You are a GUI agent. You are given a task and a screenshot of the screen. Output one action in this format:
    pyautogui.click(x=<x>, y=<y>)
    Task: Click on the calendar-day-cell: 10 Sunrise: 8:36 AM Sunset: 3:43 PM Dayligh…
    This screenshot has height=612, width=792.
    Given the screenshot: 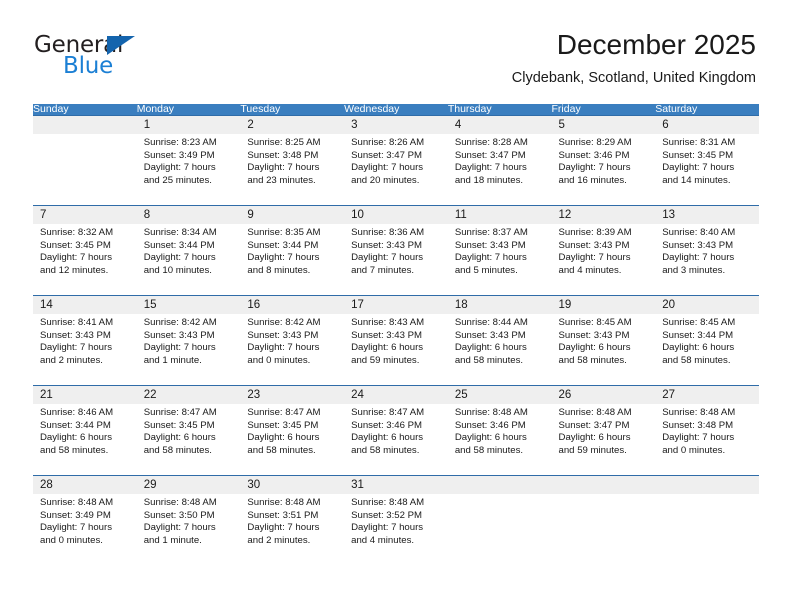 What is the action you would take?
    pyautogui.click(x=396, y=250)
    